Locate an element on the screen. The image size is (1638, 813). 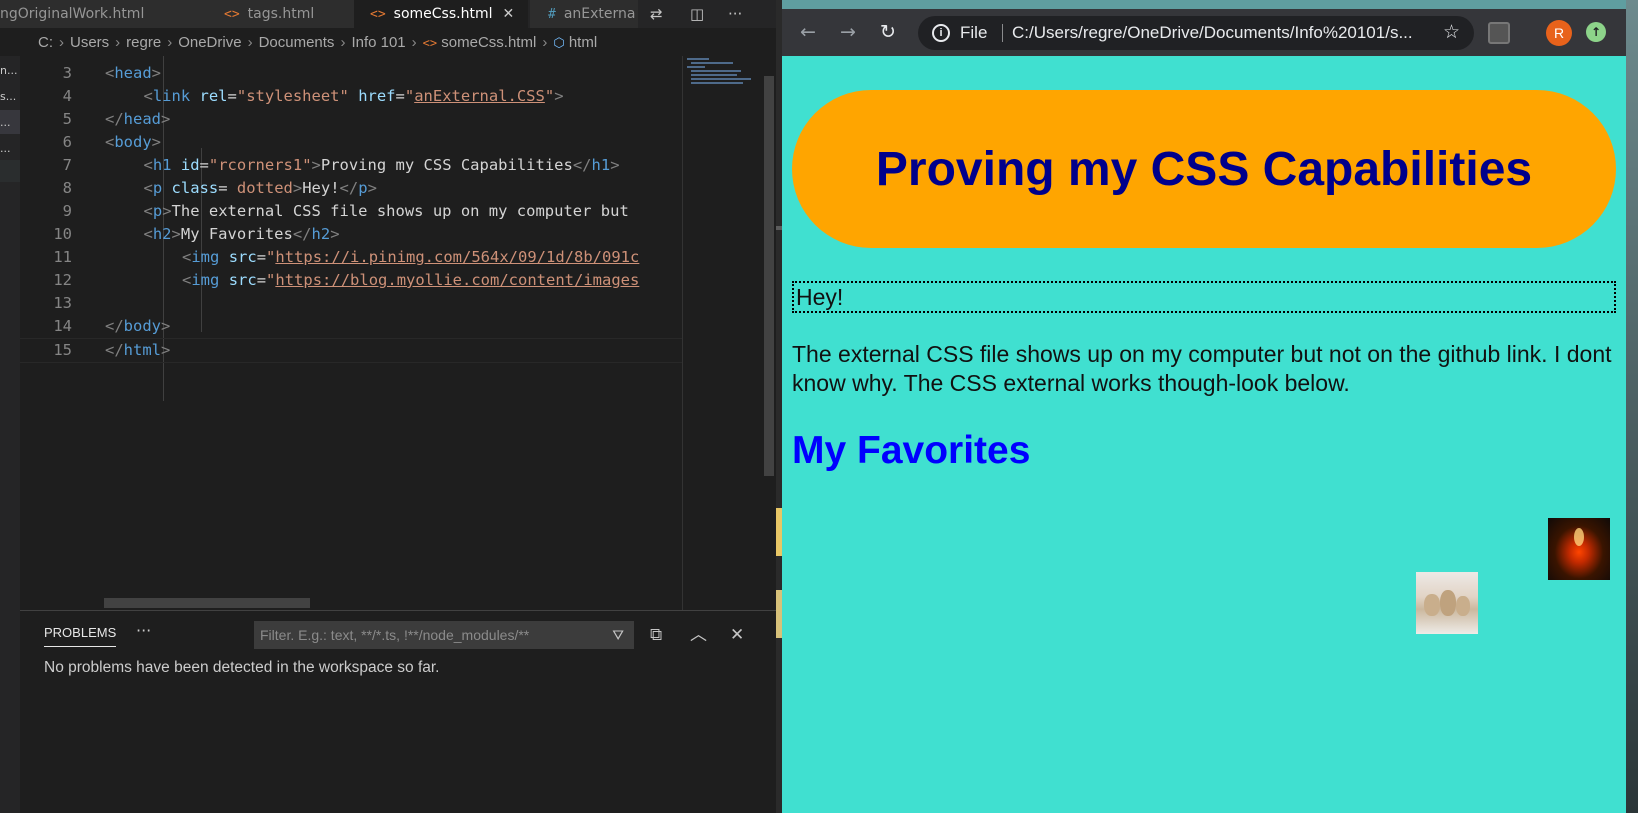
back-icon: ← is located at coordinates (808, 32).